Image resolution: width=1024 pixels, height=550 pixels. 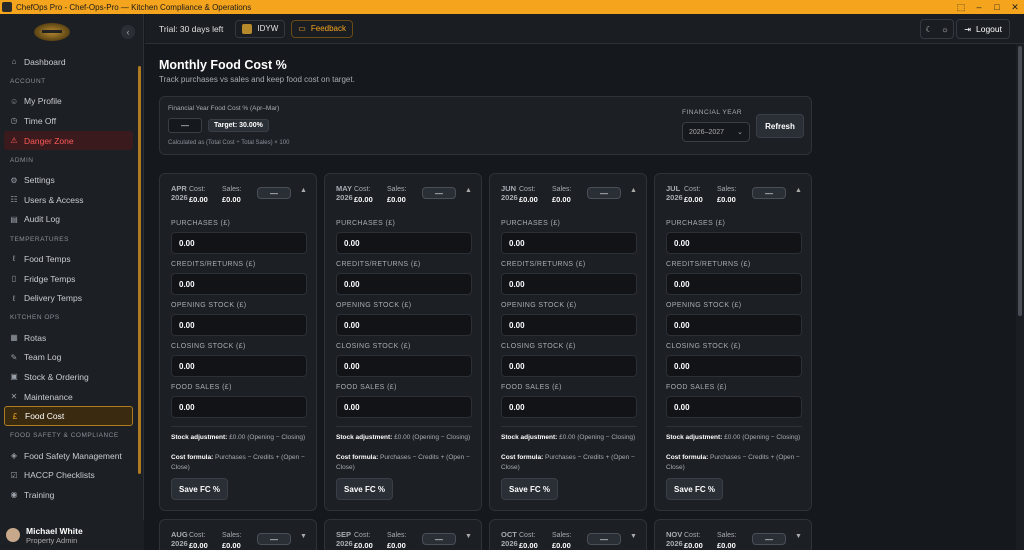 What do you see at coordinates (707, 132) in the screenshot?
I see `financial-year-value: 2026–2027` at bounding box center [707, 132].